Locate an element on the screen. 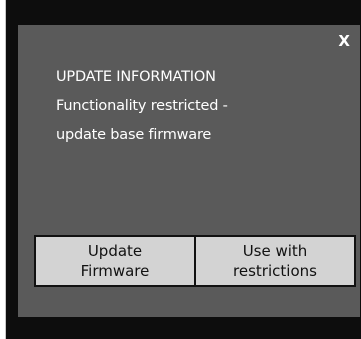  close-button: X is located at coordinates (344, 41).